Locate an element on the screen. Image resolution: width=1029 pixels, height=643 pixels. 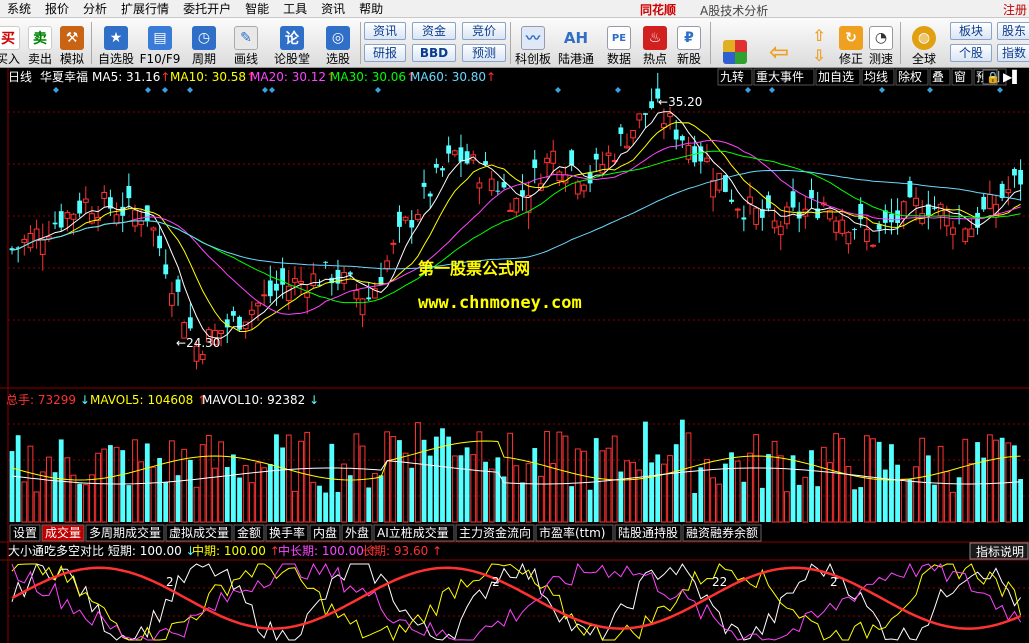
stock-button: 个股 is located at coordinates (971, 53).